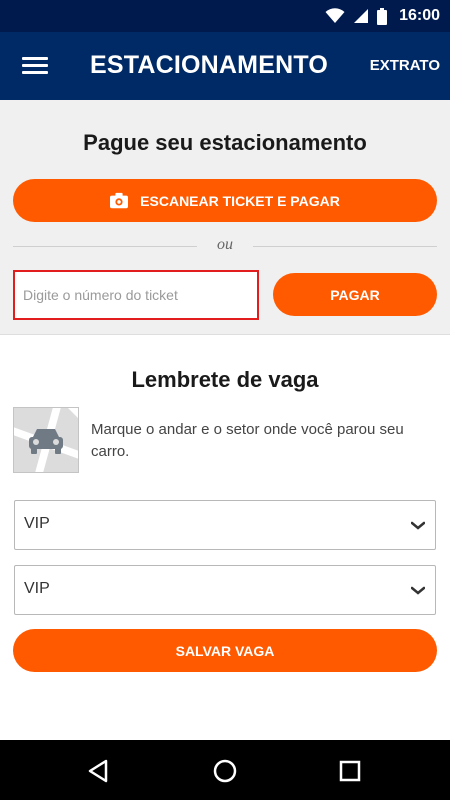 The image size is (450, 800). Describe the element at coordinates (119, 200) in the screenshot. I see `camera-icon` at that location.